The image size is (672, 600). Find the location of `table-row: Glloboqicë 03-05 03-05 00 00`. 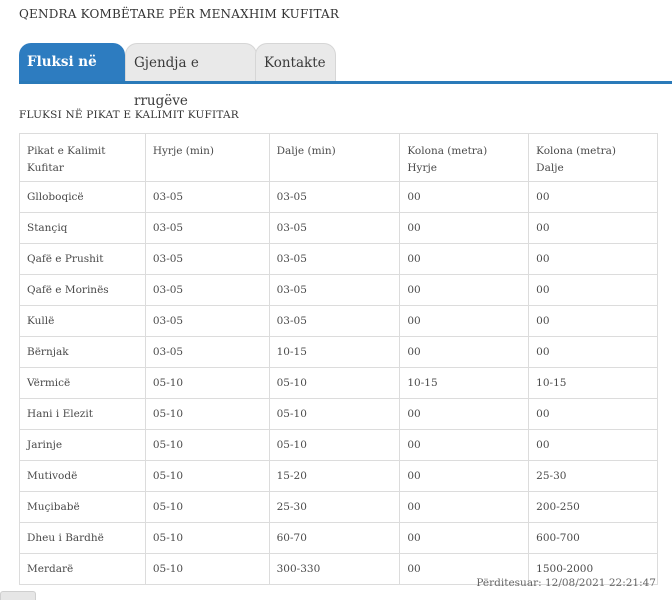

table-row: Glloboqicë 03-05 03-05 00 00 is located at coordinates (338, 197).